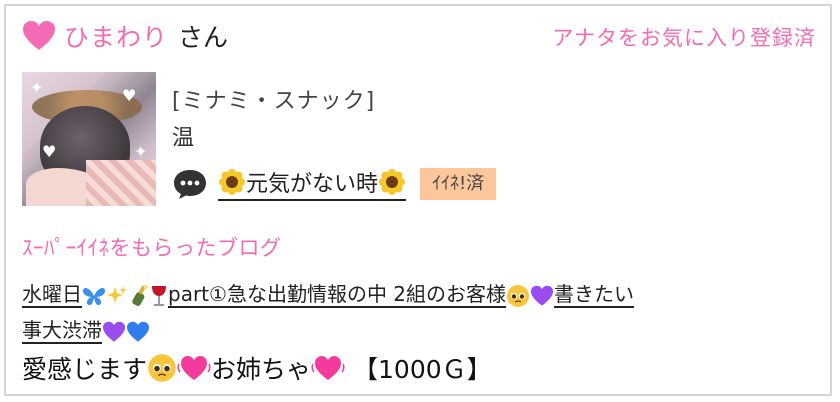 The image size is (840, 402). Describe the element at coordinates (328, 294) in the screenshot. I see `blog-title-line-1: 水曜日 part①急な出勤情報の中 2組のお客様 書きたい` at that location.